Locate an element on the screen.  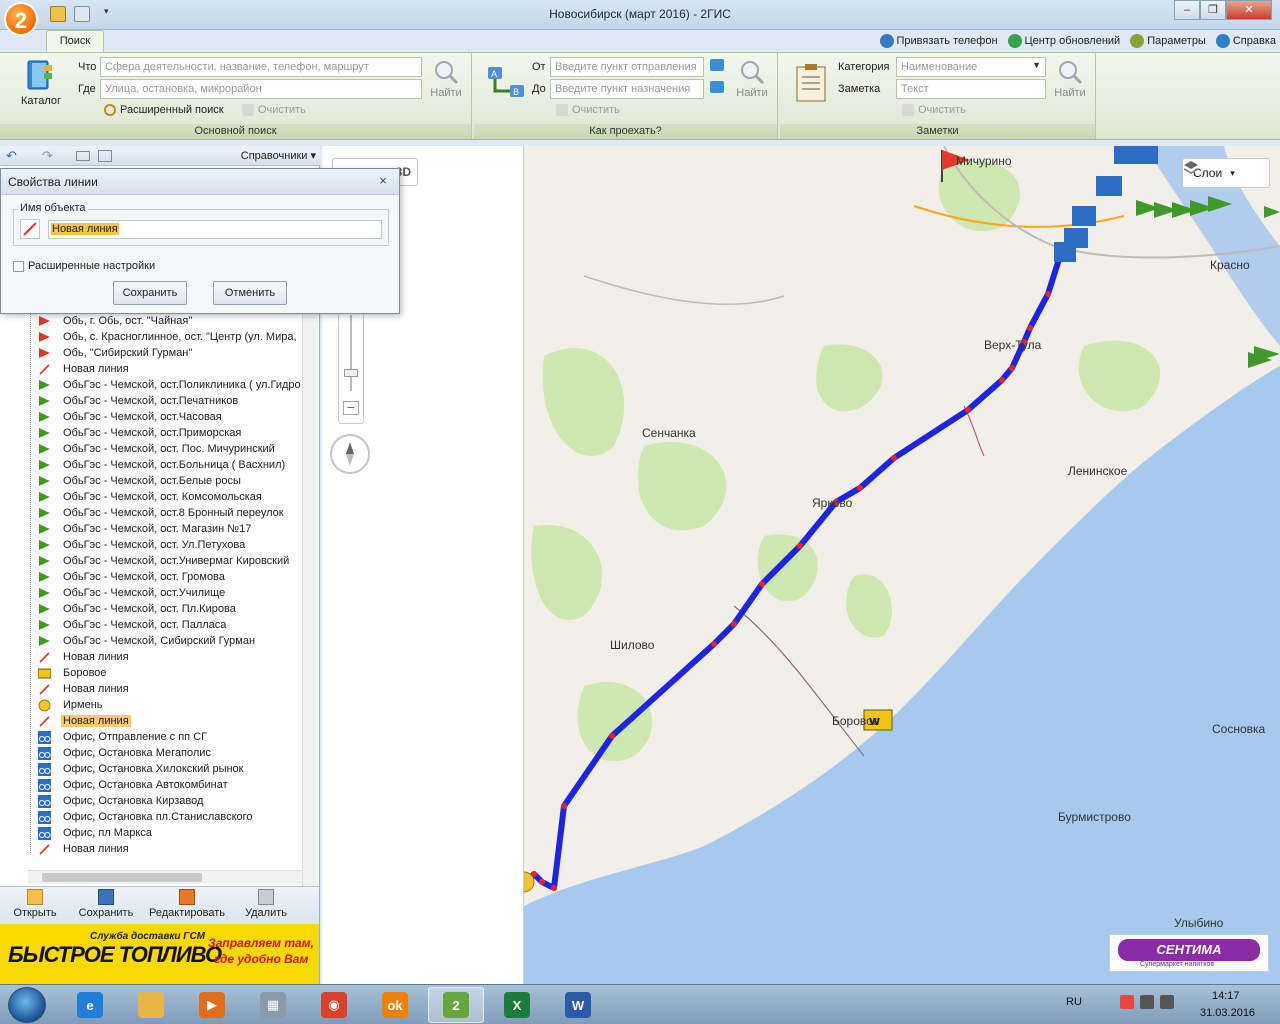
taskbar-calculator-button: ▦ is located at coordinates (273, 1005).